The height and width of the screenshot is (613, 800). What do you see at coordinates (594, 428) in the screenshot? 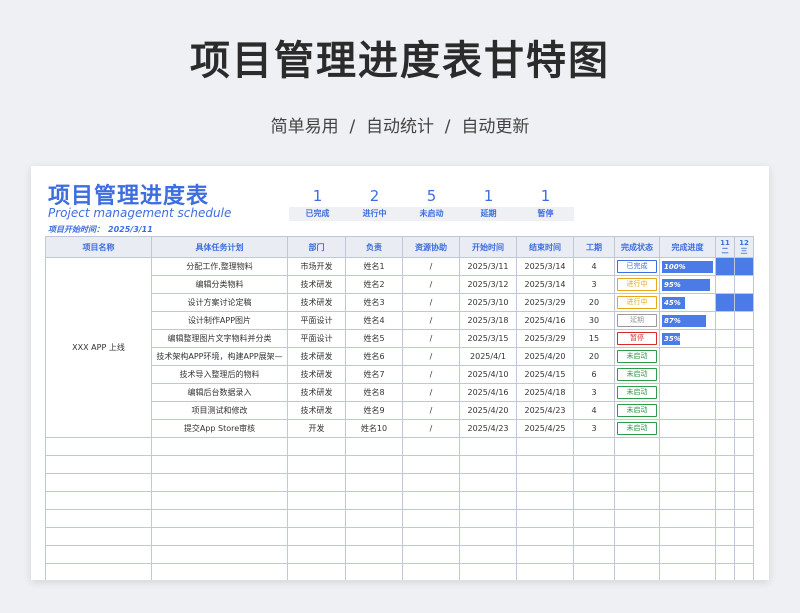
I see `duration-cell: 3` at bounding box center [594, 428].